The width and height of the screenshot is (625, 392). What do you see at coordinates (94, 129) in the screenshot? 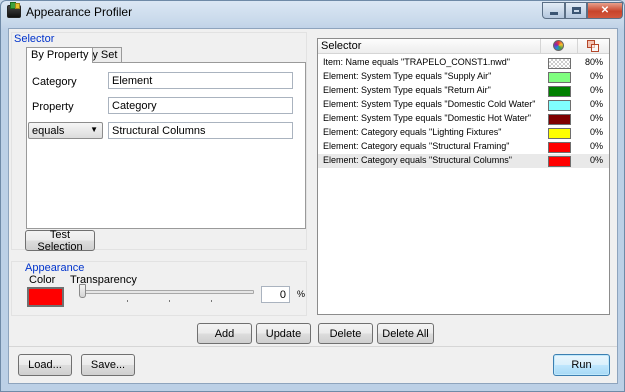
I see `chevron-down-icon: ▼` at bounding box center [94, 129].